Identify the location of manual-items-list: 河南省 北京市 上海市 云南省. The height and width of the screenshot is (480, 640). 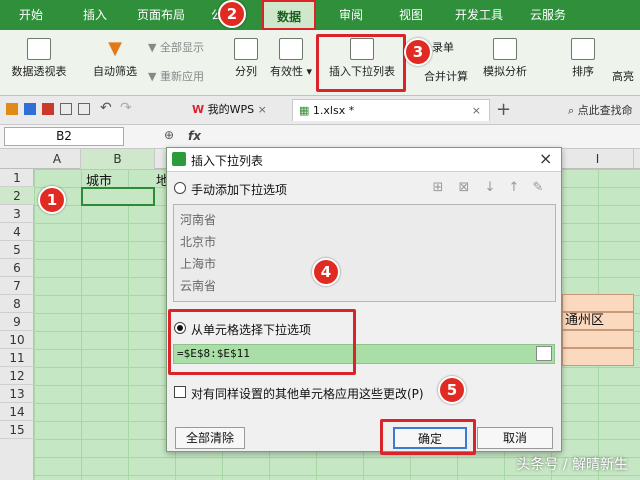
(364, 253).